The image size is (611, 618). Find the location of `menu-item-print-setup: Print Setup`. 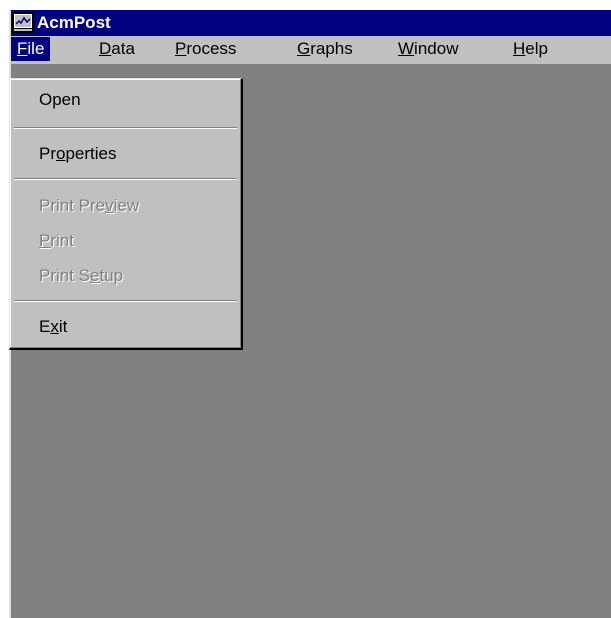

menu-item-print-setup: Print Setup is located at coordinates (125, 276).